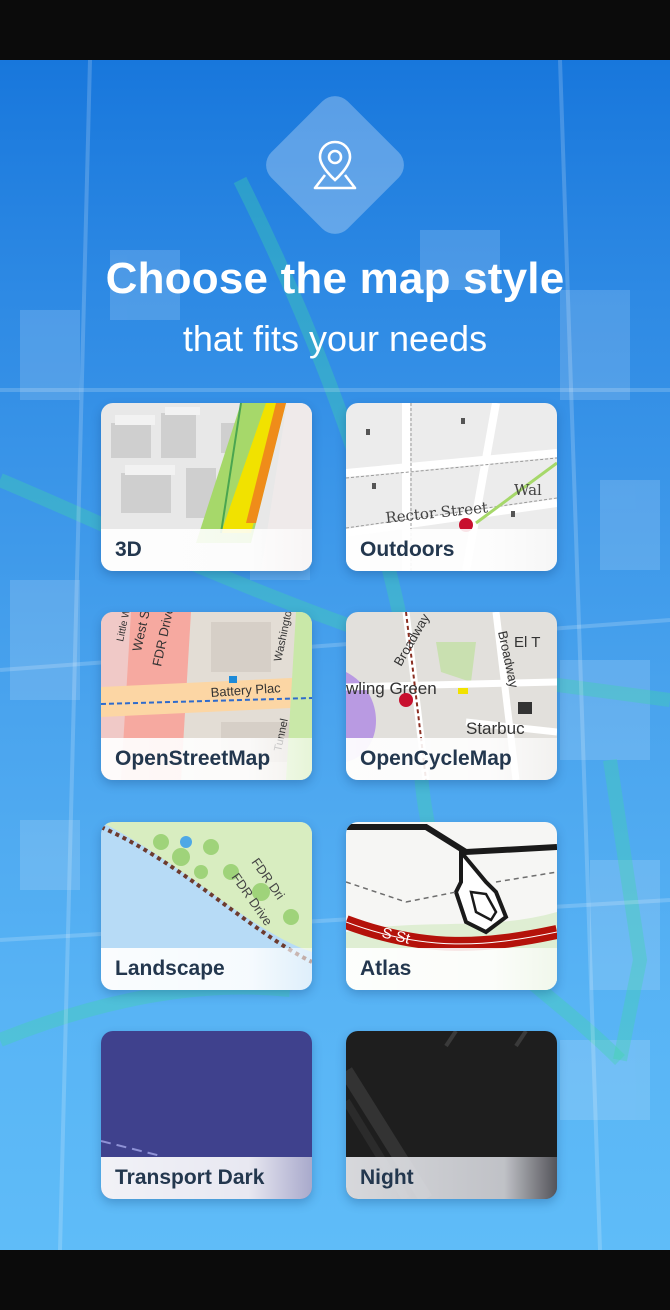  I want to click on style-card-outdoors: Rector Street Wal Outdoors, so click(451, 487).